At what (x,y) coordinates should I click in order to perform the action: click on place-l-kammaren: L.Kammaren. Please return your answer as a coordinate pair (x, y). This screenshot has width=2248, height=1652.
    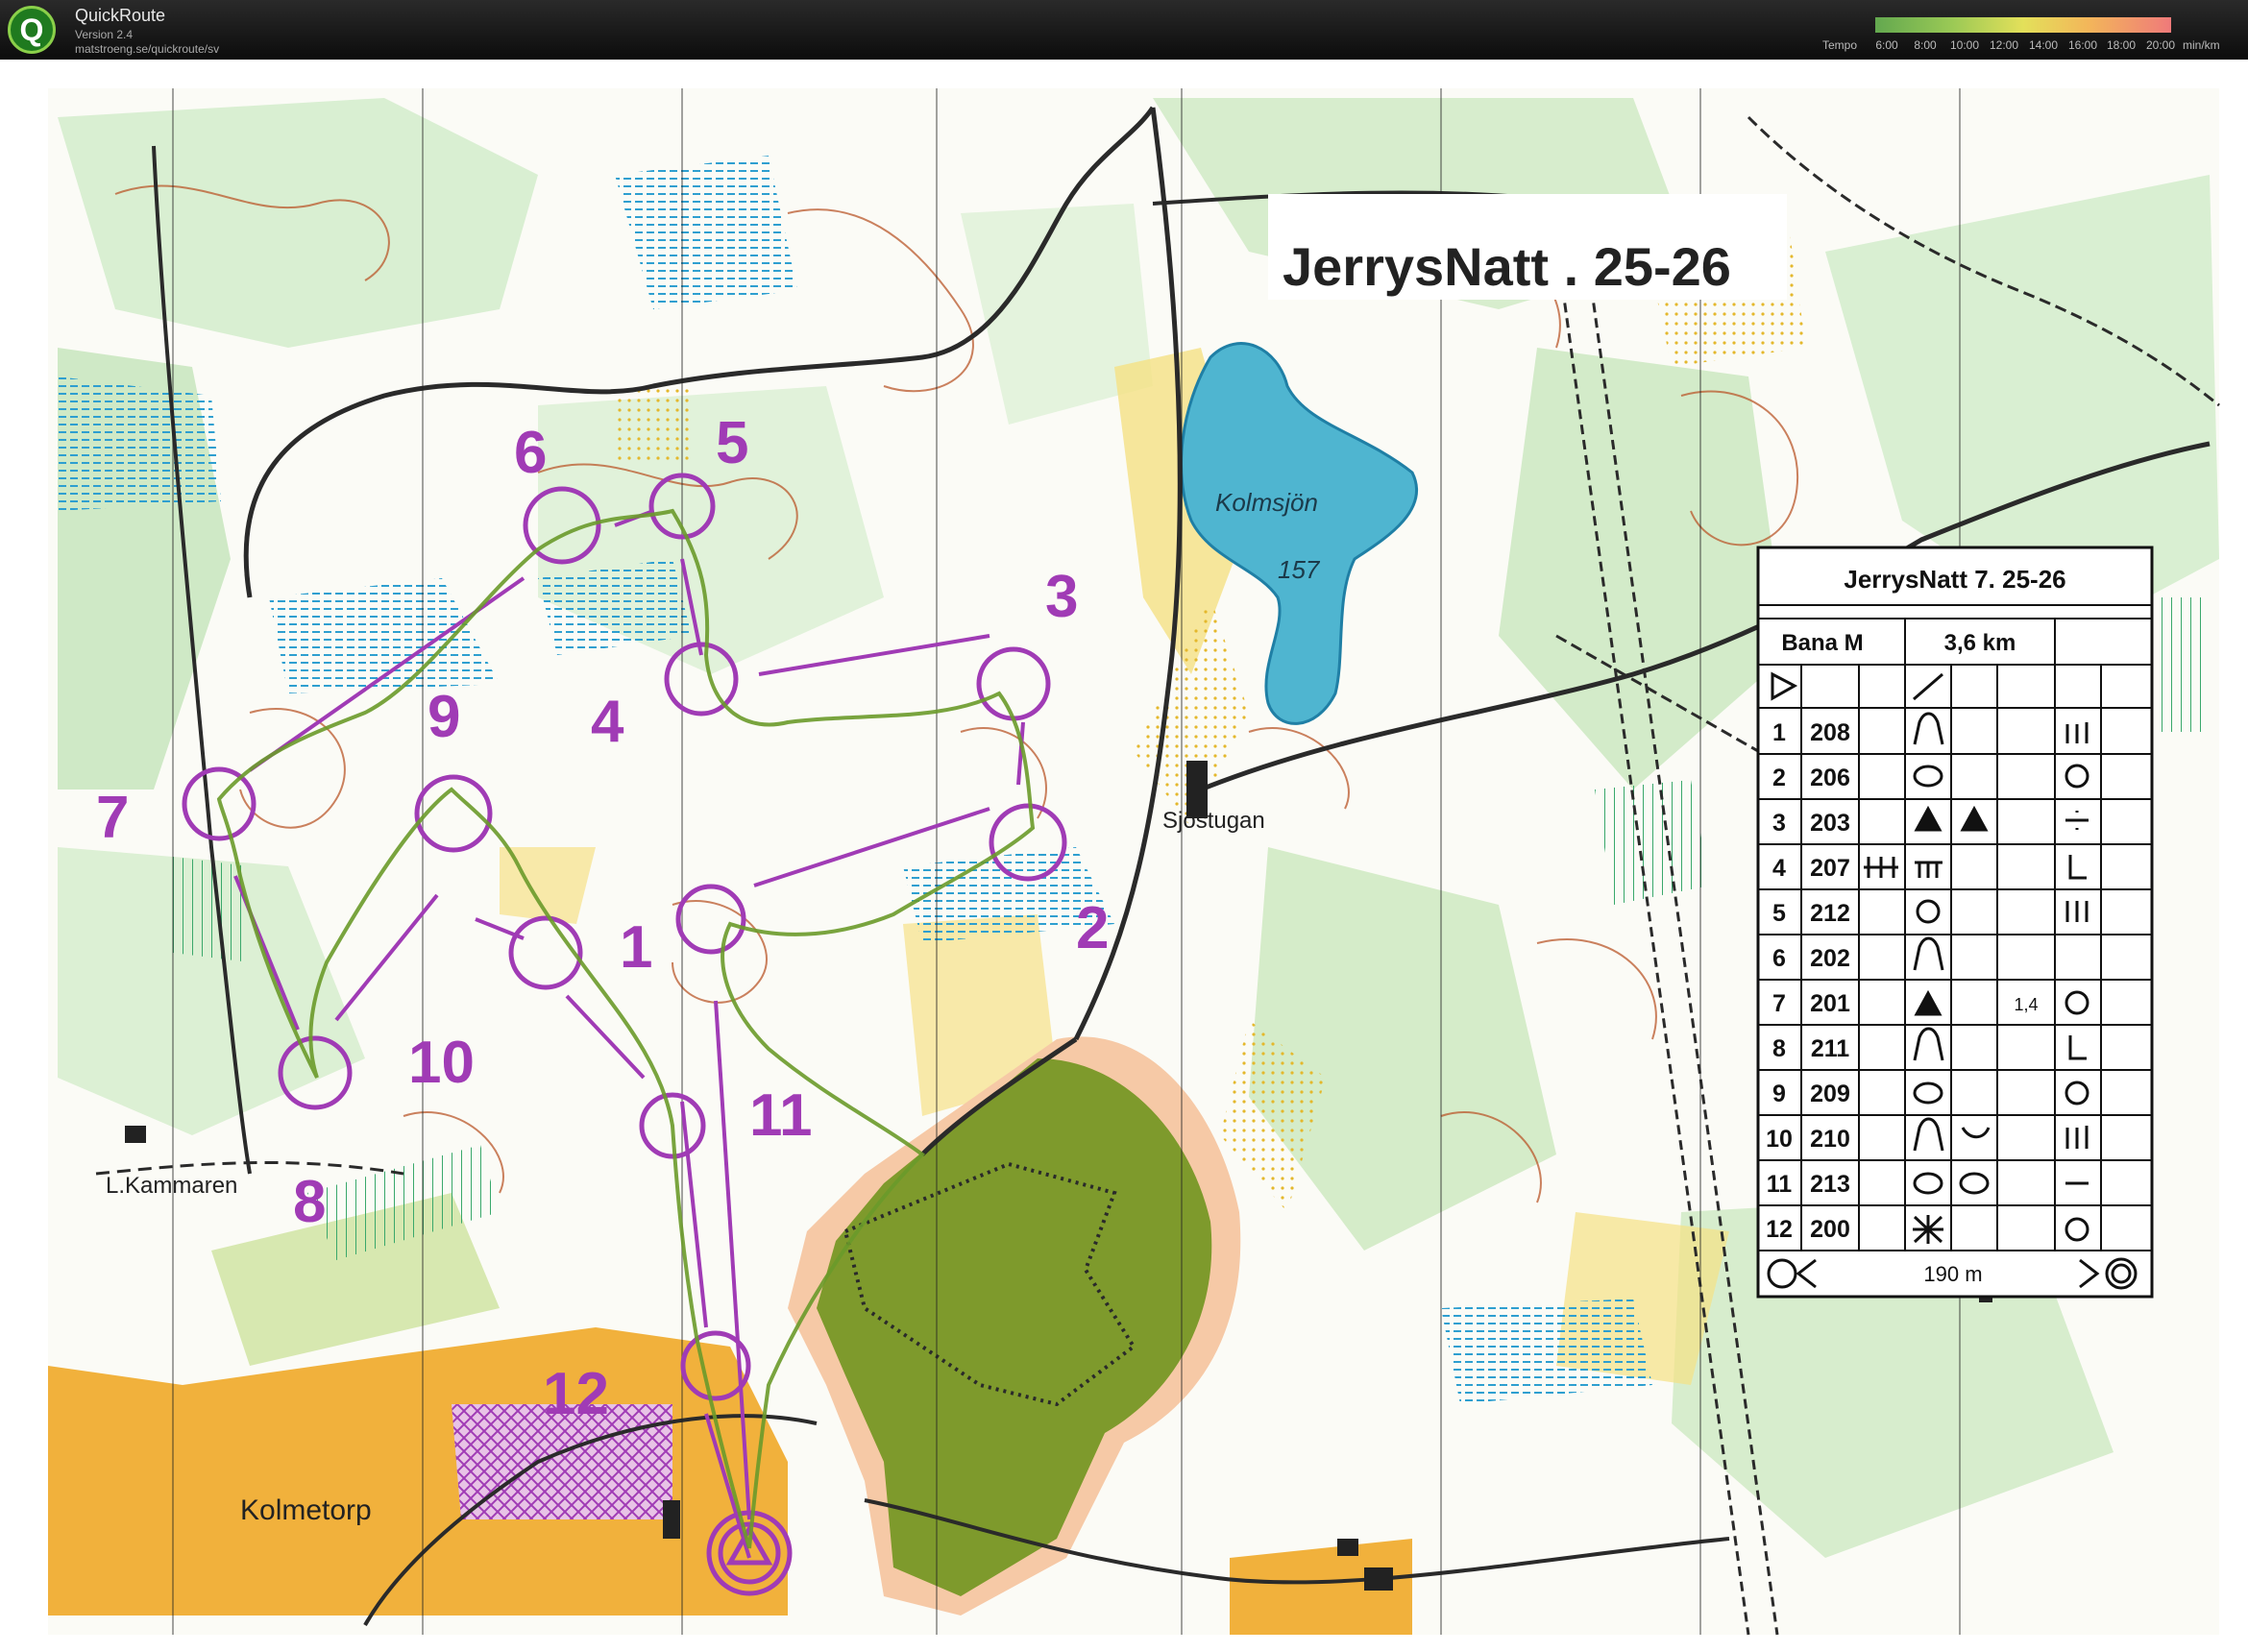
    Looking at the image, I should click on (171, 1186).